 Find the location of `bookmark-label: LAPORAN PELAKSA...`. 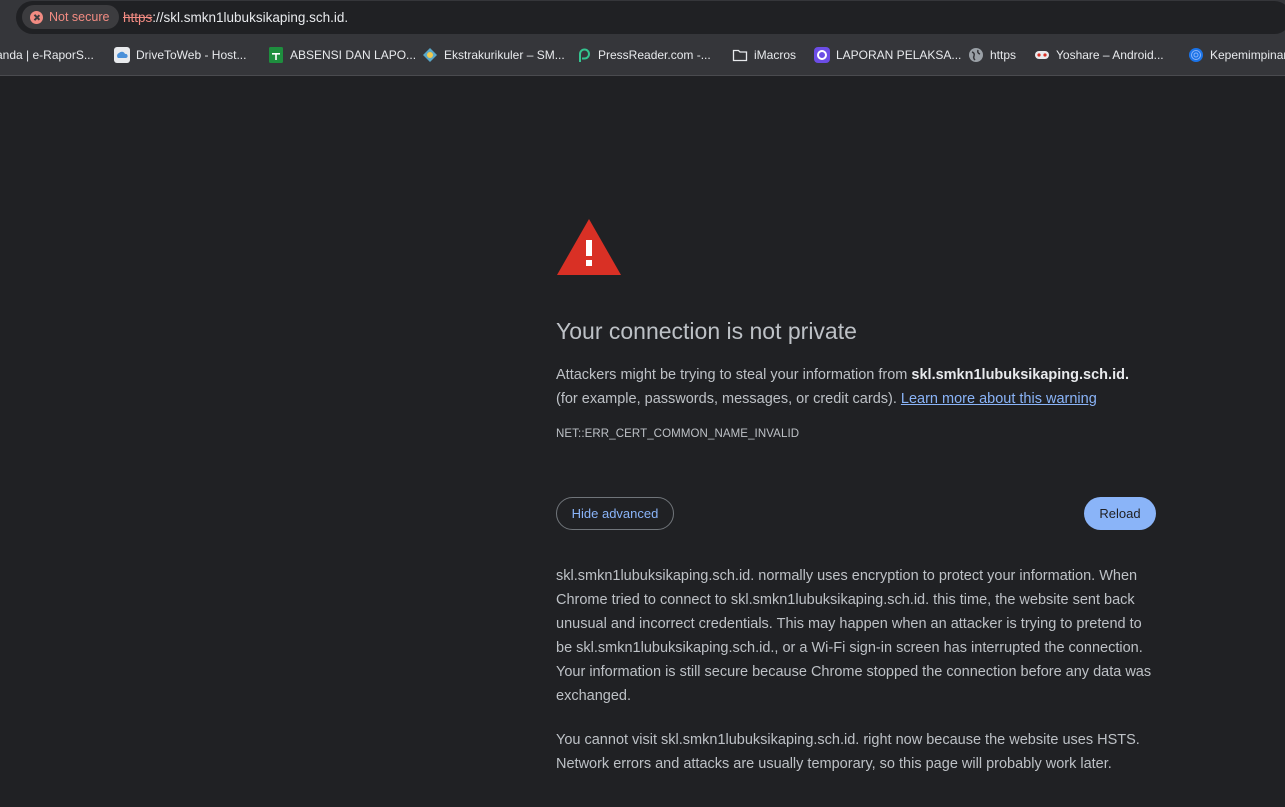

bookmark-label: LAPORAN PELAKSA... is located at coordinates (899, 55).